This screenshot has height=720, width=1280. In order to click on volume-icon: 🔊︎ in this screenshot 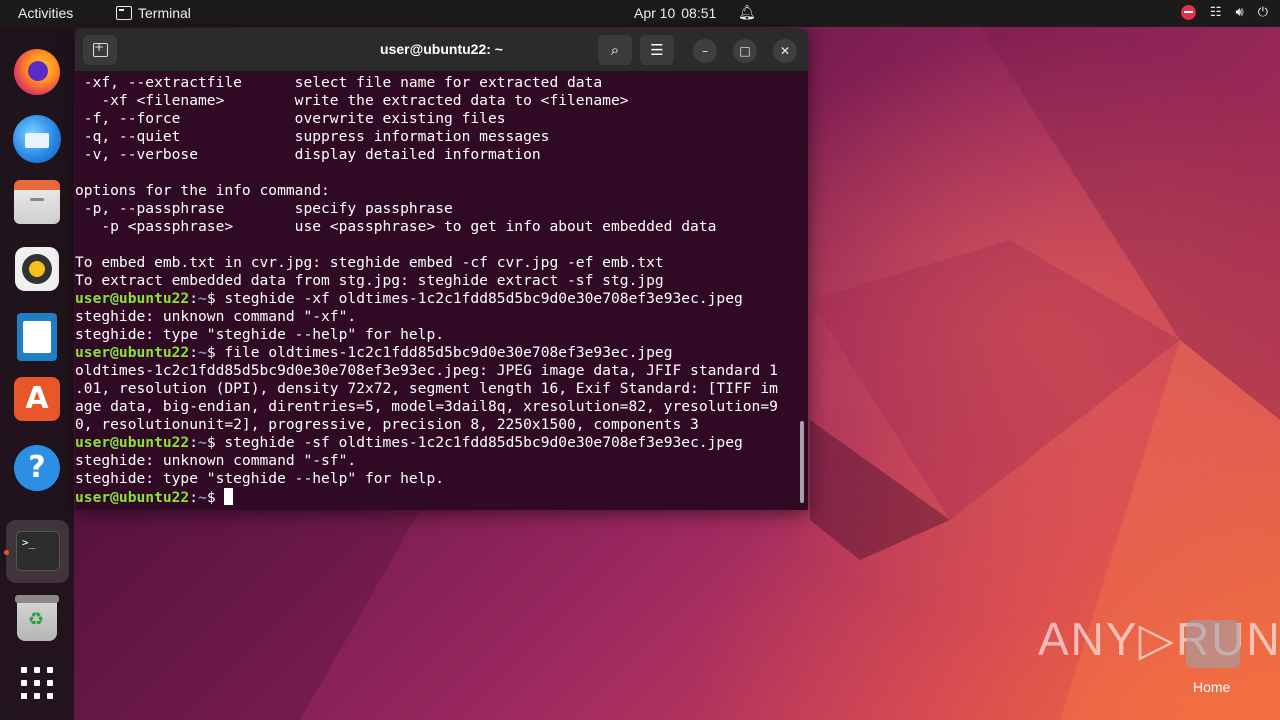, I will do `click(1240, 12)`.